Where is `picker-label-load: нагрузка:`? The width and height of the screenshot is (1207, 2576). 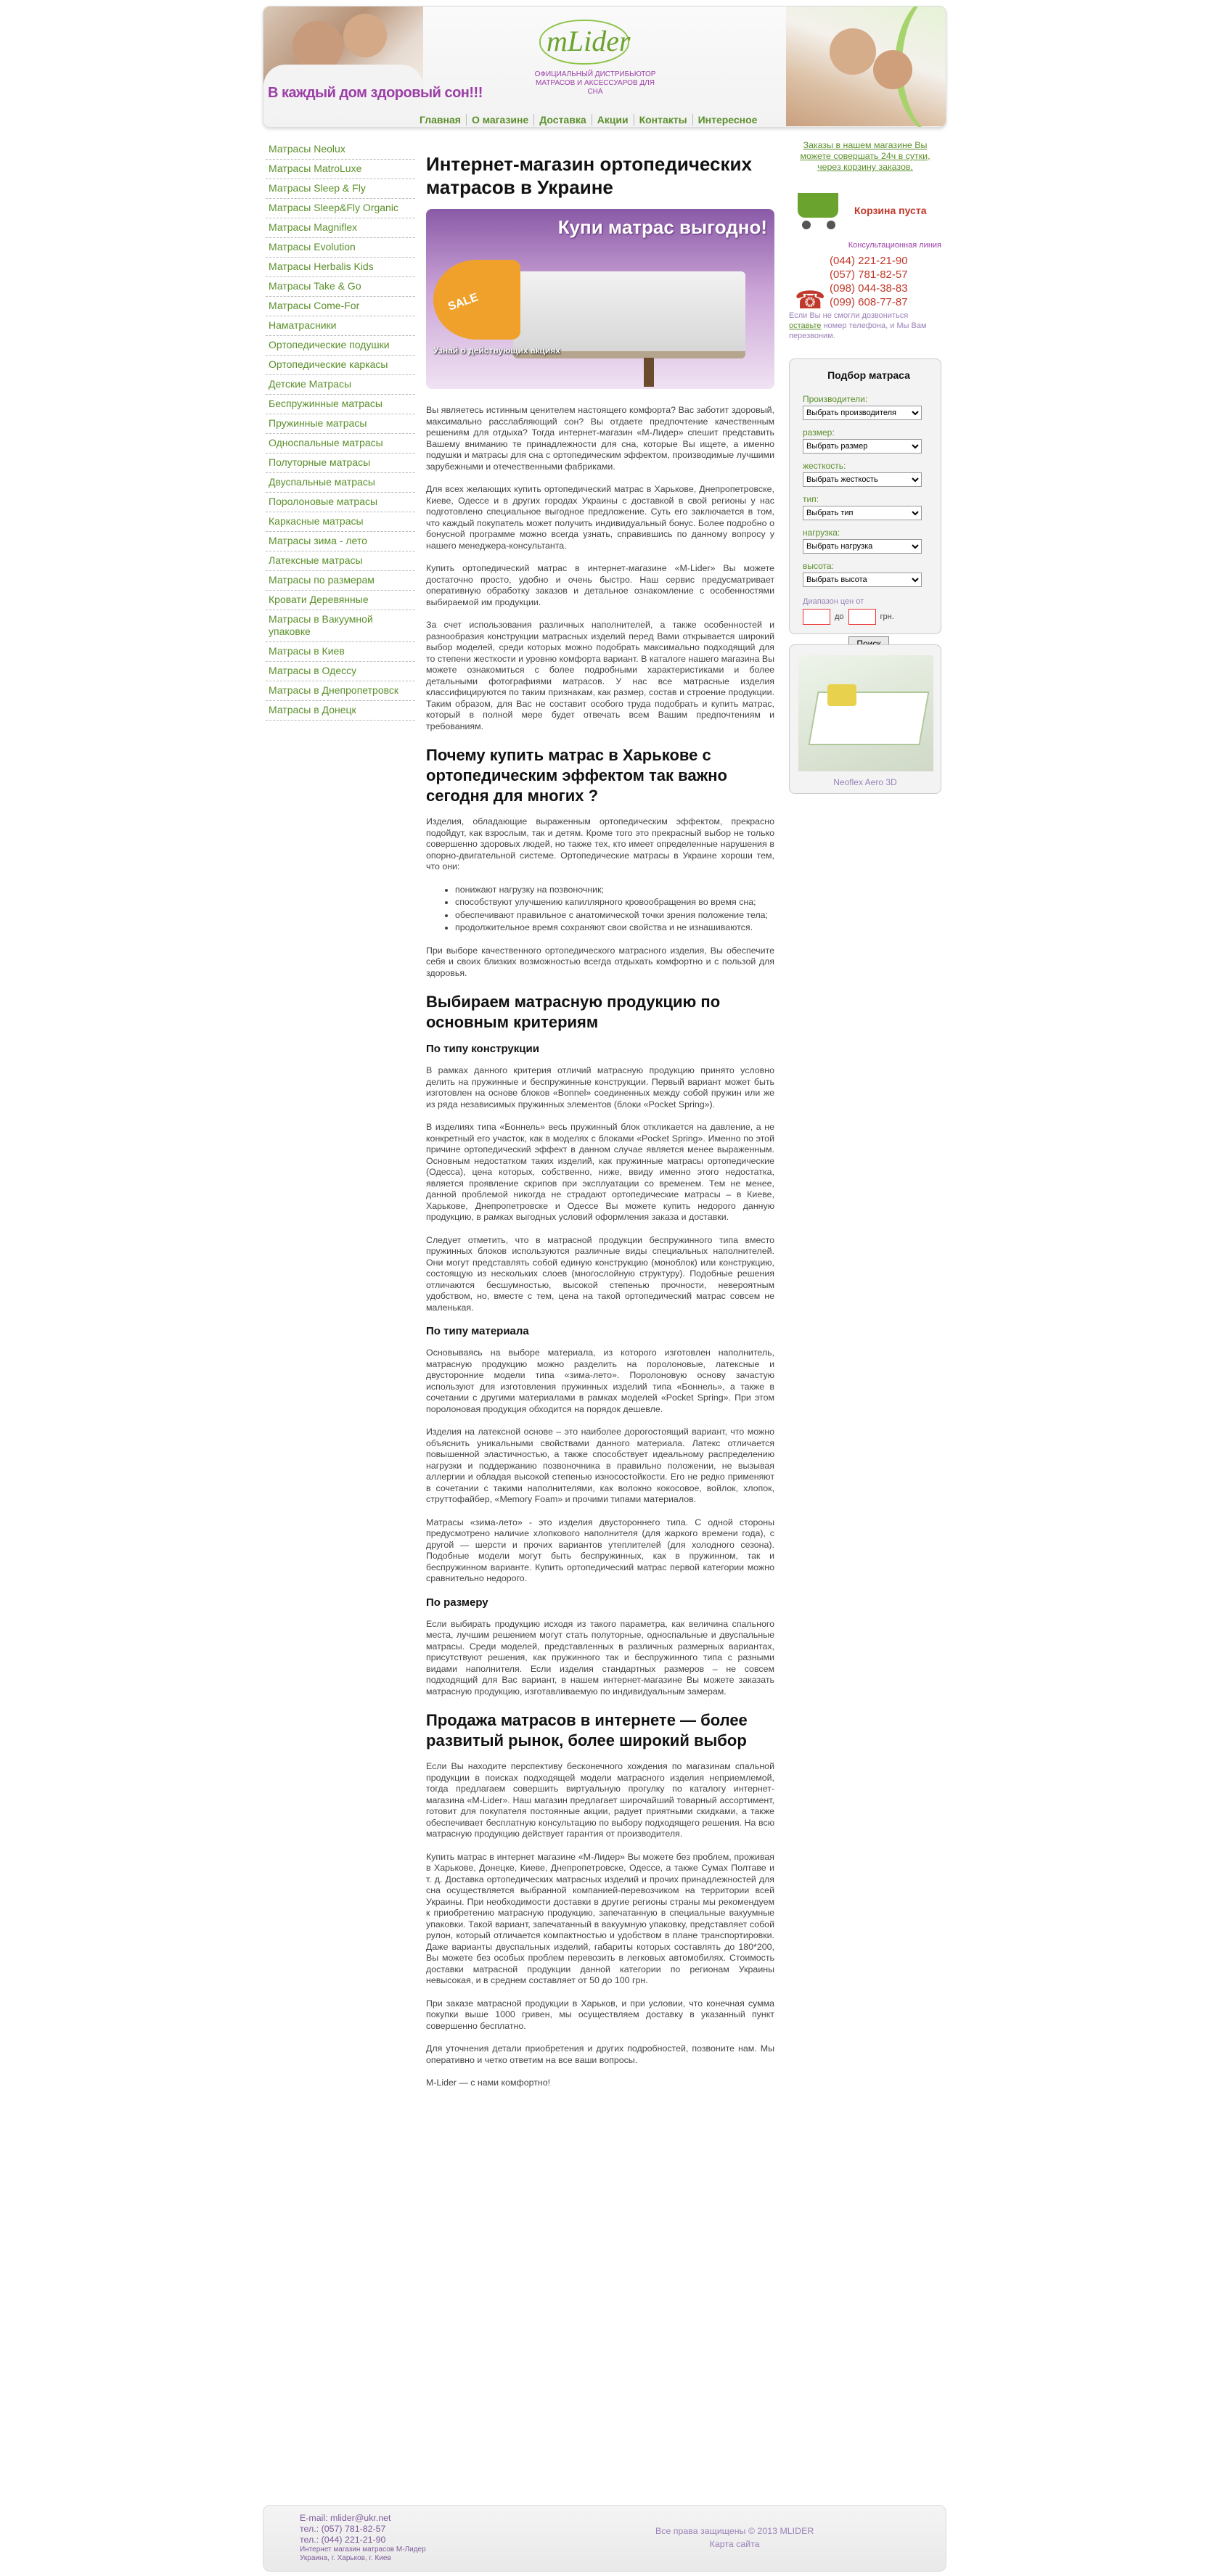 picker-label-load: нагрузка: is located at coordinates (821, 533).